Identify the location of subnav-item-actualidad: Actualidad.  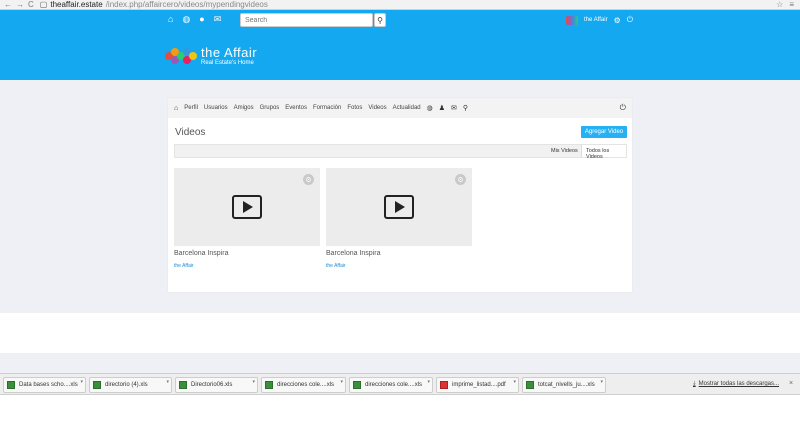
(407, 108).